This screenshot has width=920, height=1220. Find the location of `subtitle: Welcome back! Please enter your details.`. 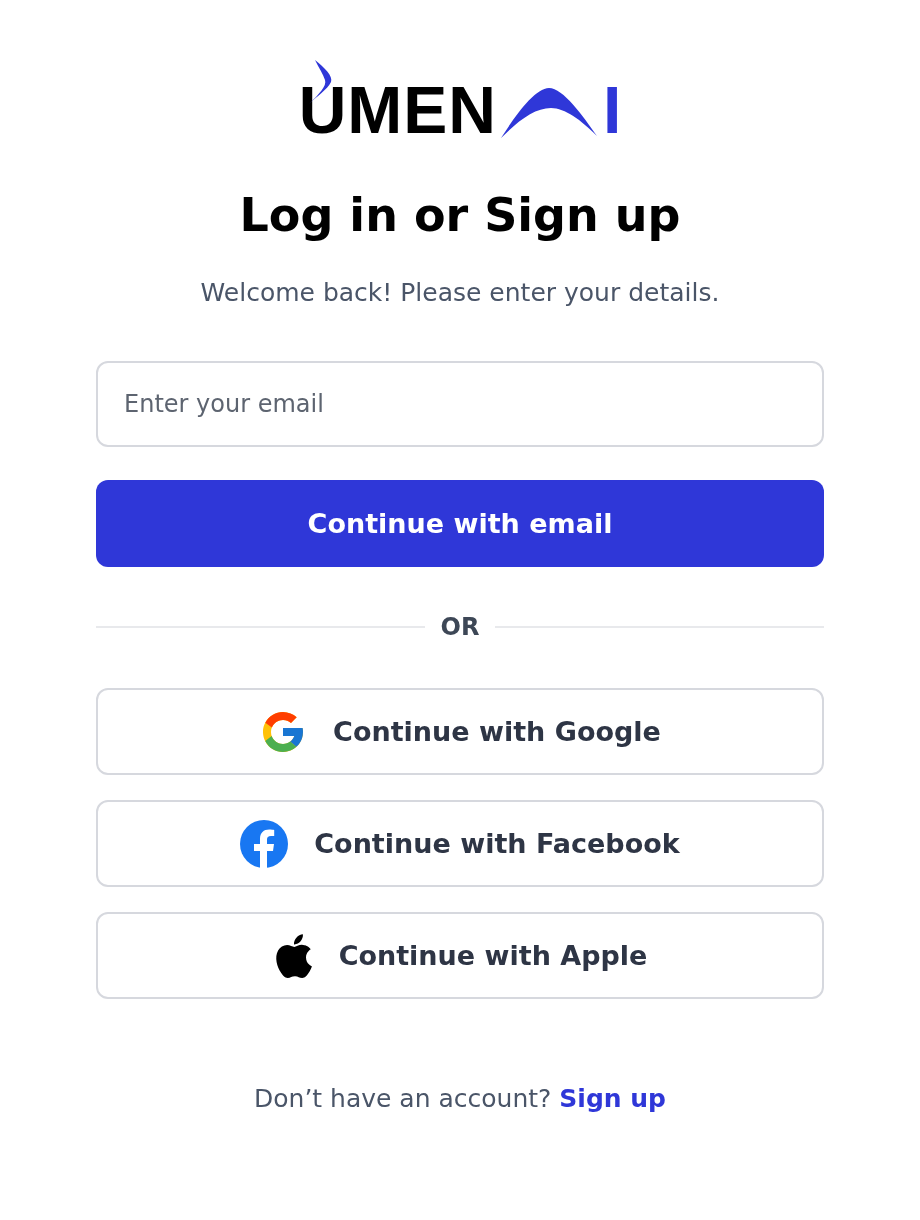

subtitle: Welcome back! Please enter your details. is located at coordinates (460, 292).